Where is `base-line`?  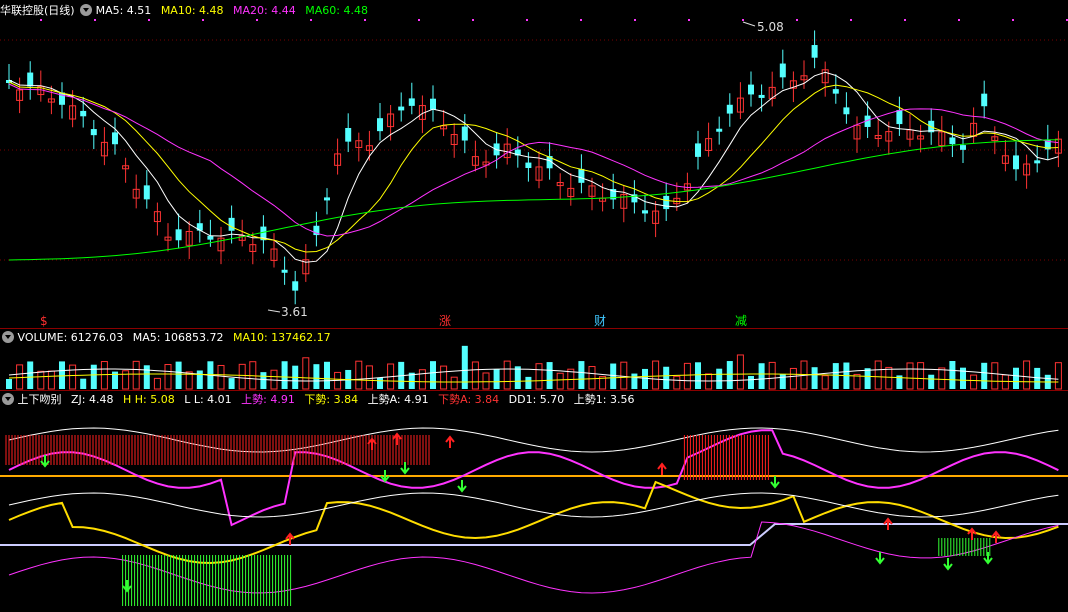
base-line is located at coordinates (534, 534).